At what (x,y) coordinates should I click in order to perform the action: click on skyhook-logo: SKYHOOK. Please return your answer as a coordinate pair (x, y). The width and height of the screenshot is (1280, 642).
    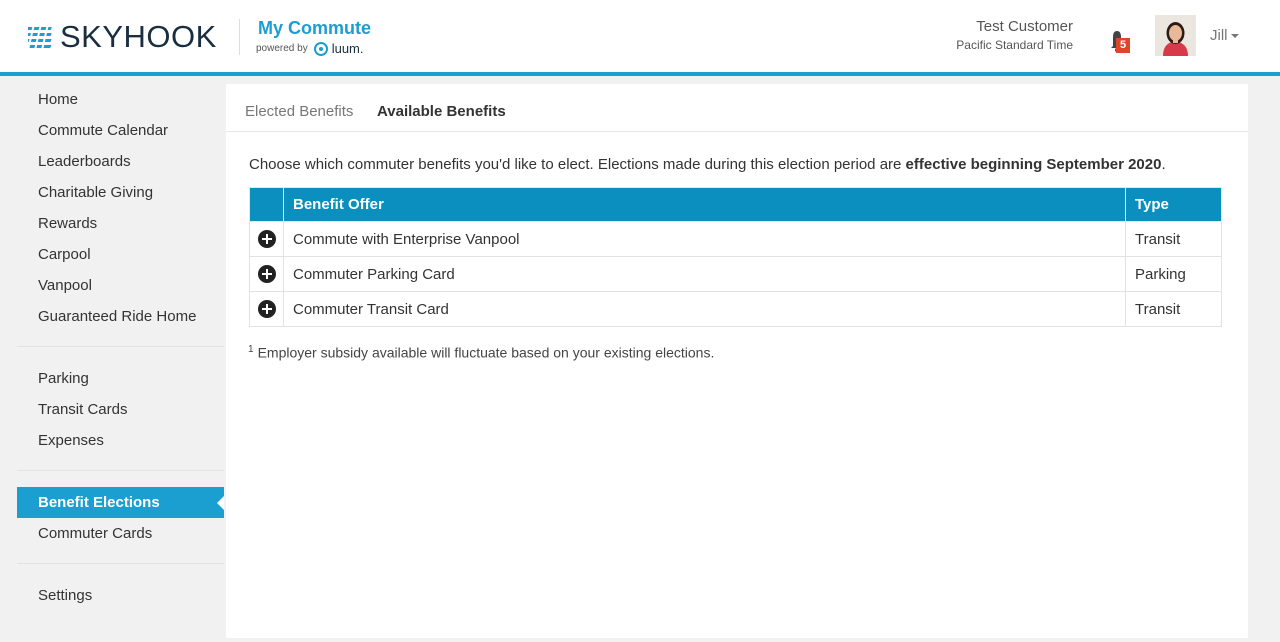
    Looking at the image, I should click on (122, 37).